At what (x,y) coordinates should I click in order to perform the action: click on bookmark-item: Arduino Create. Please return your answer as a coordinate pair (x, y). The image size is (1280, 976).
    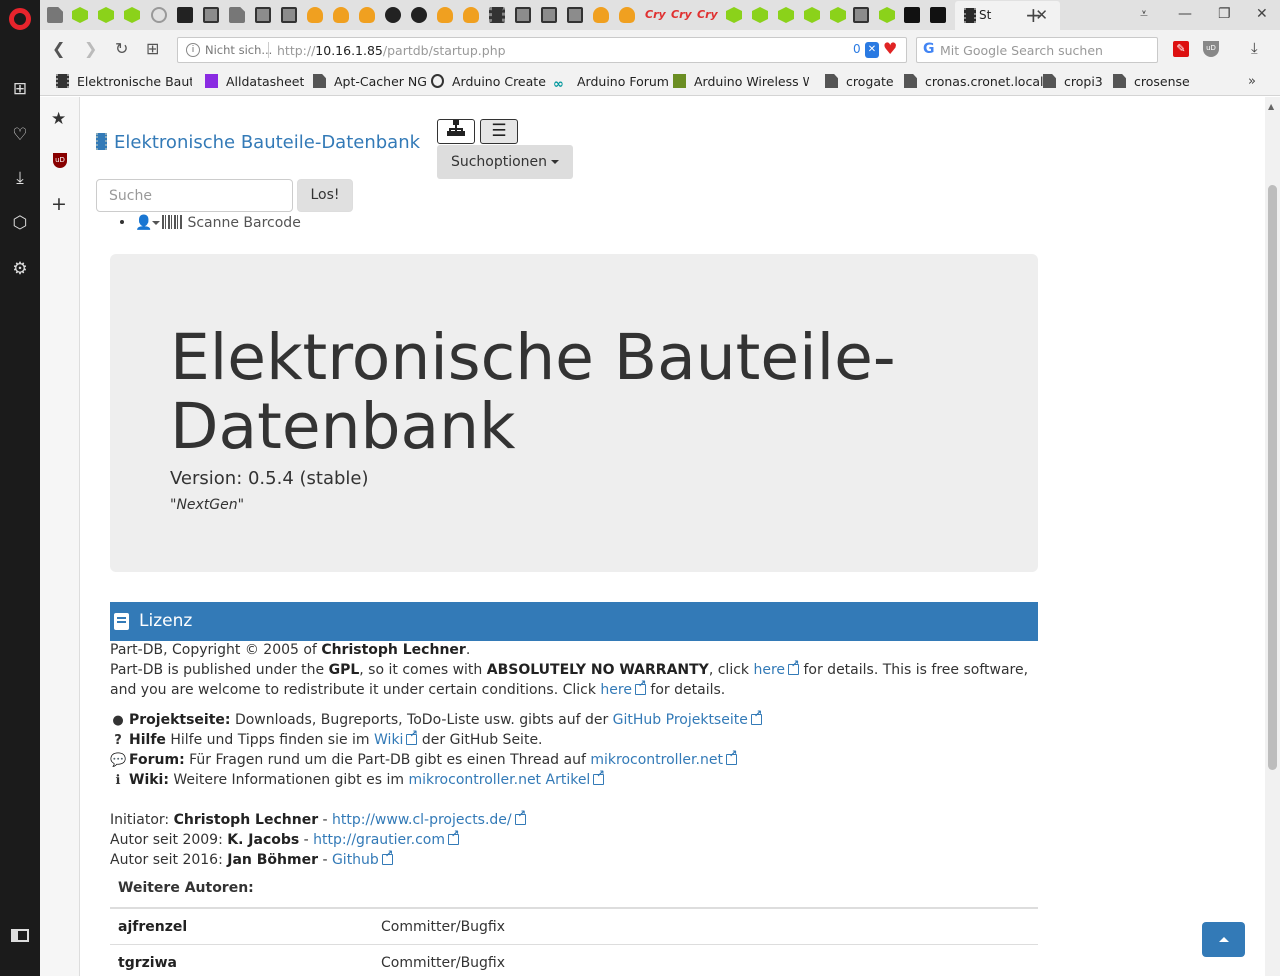
    Looking at the image, I should click on (488, 81).